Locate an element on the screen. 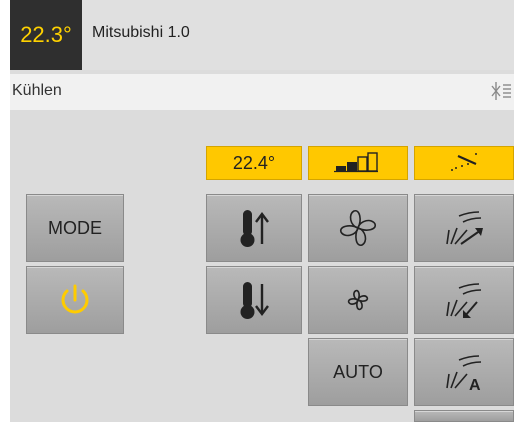 This screenshot has height=422, width=514. power-button is located at coordinates (75, 300).